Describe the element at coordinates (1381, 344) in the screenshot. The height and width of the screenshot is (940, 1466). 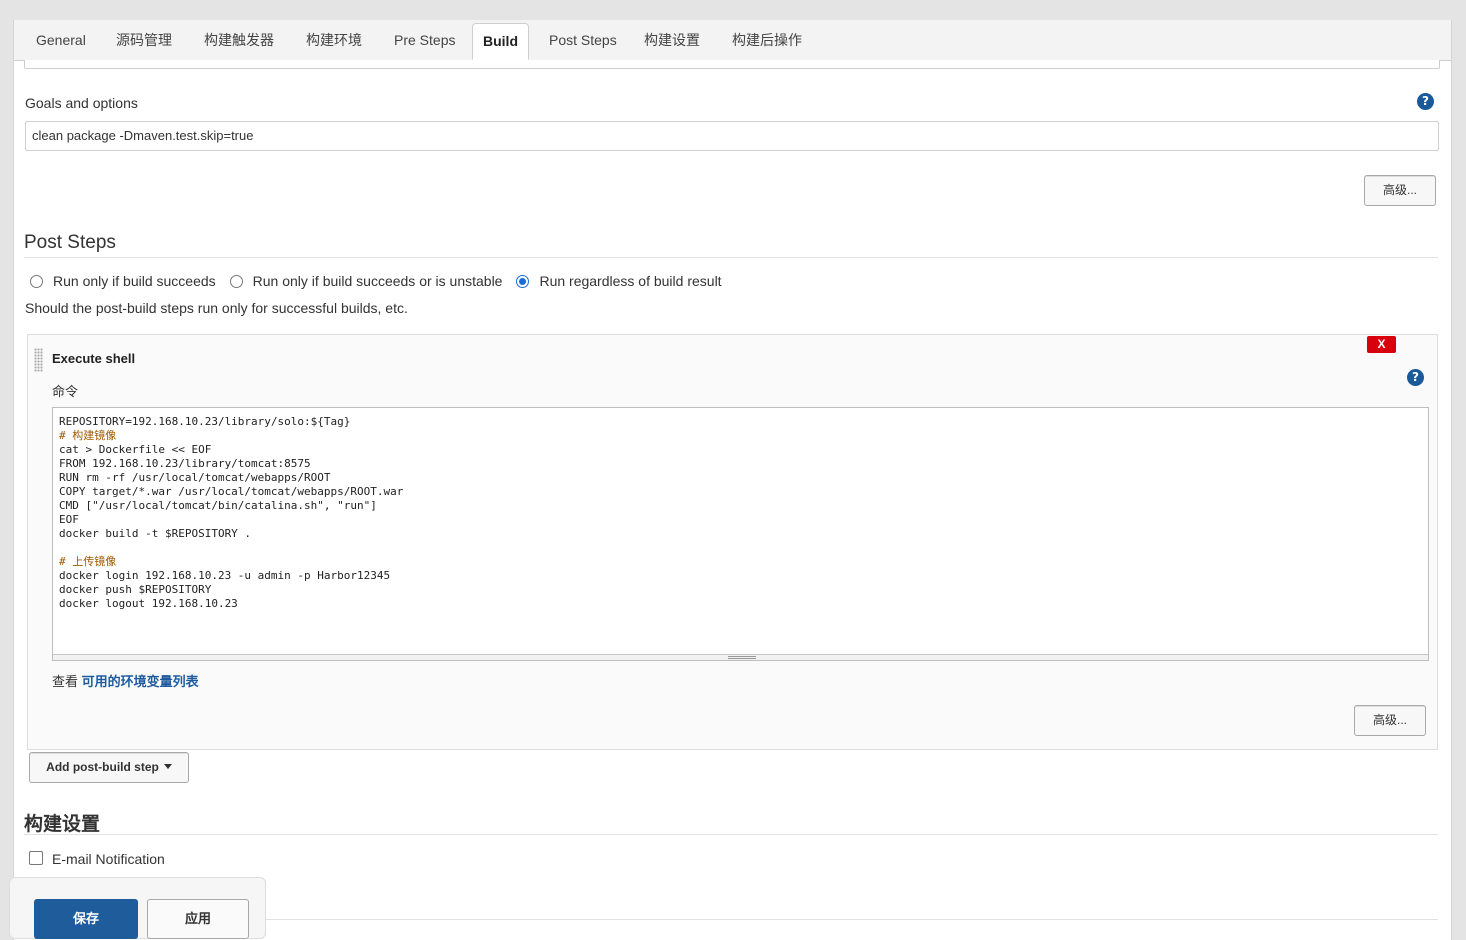
I see `close-icon: X` at that location.